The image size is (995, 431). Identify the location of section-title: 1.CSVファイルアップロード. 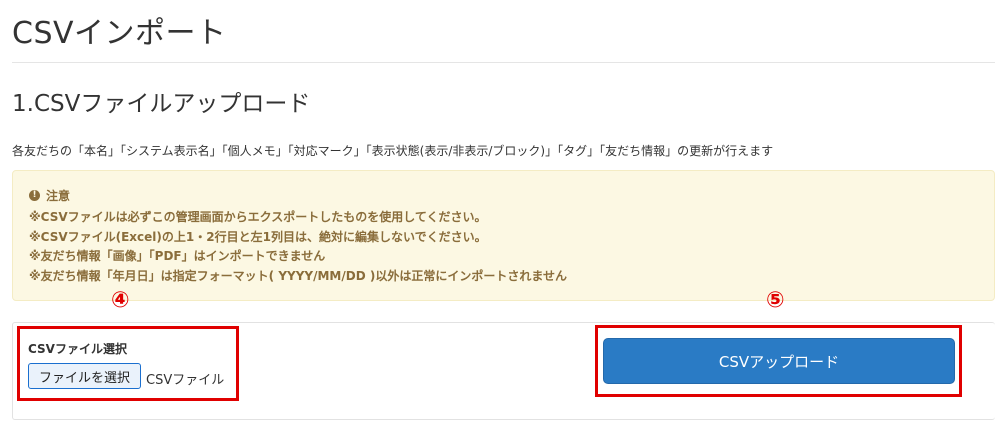
(161, 104).